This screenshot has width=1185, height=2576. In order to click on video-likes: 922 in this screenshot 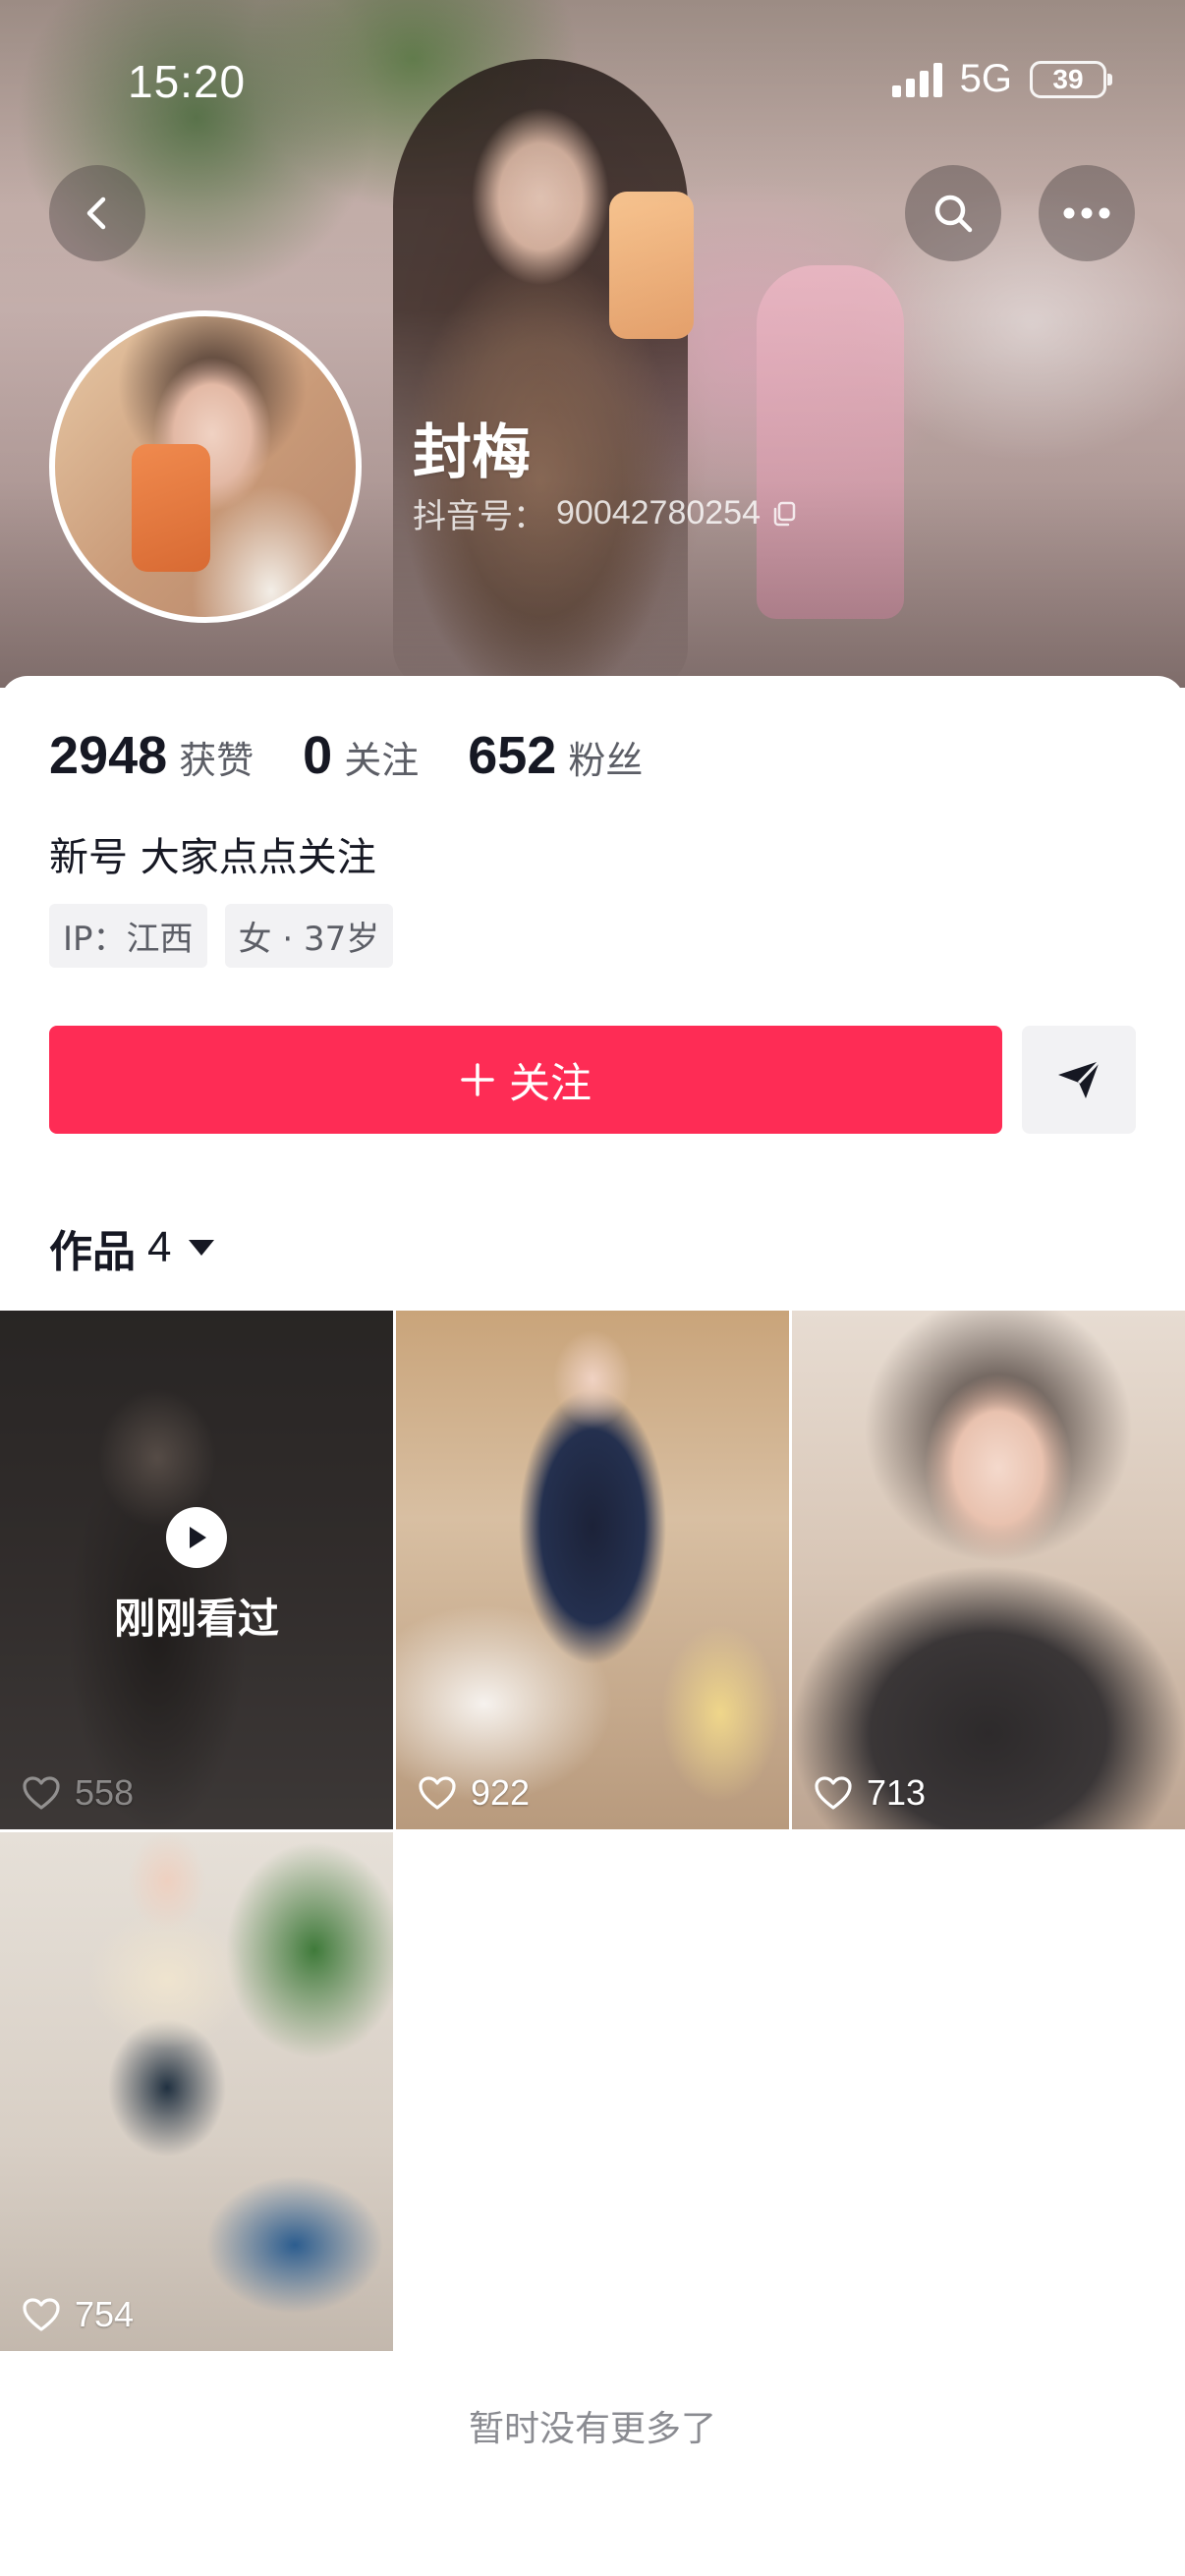, I will do `click(474, 1793)`.